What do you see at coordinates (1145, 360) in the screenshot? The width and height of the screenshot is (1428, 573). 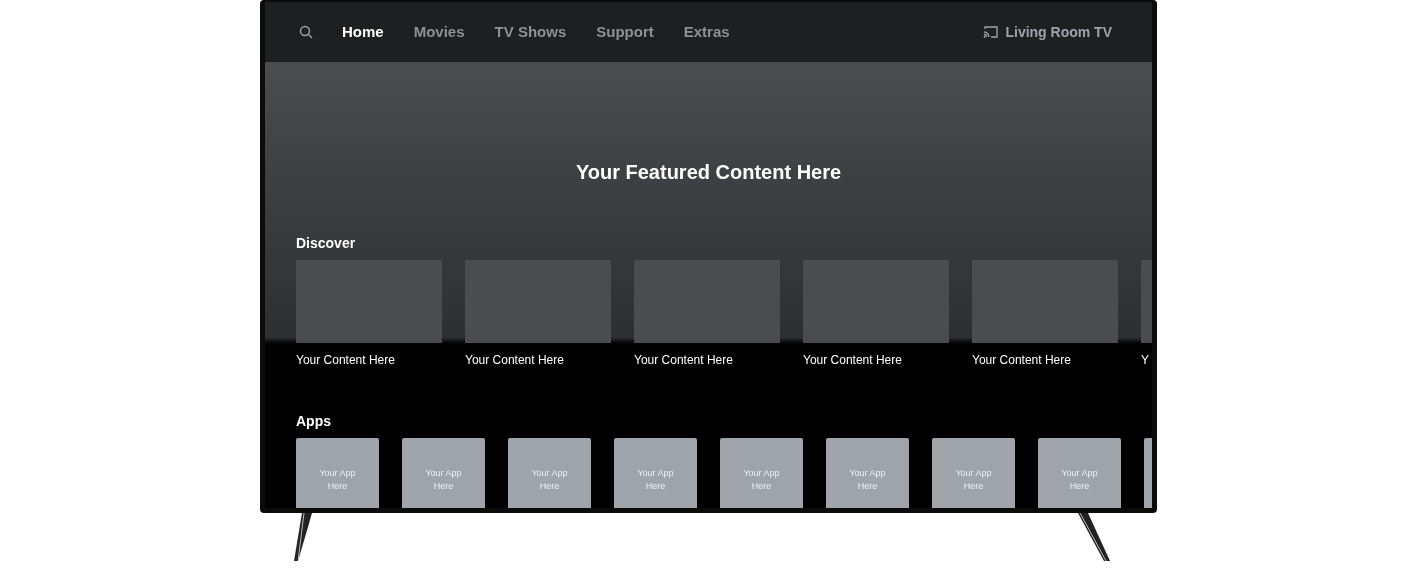 I see `content-caption: Y` at bounding box center [1145, 360].